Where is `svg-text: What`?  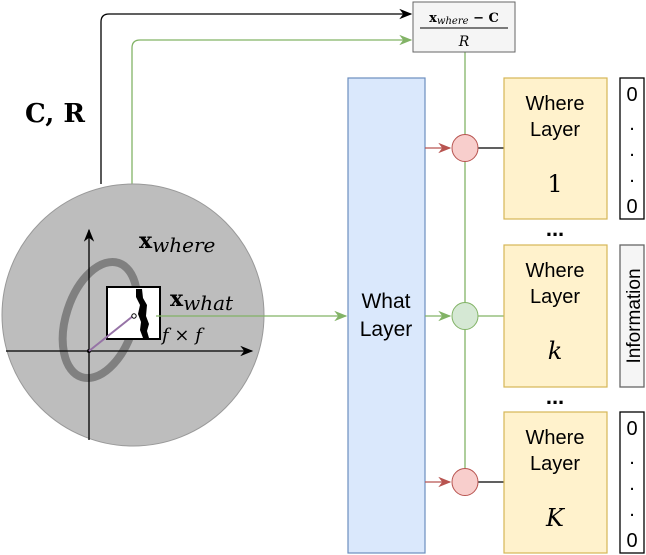 svg-text: What is located at coordinates (385, 301).